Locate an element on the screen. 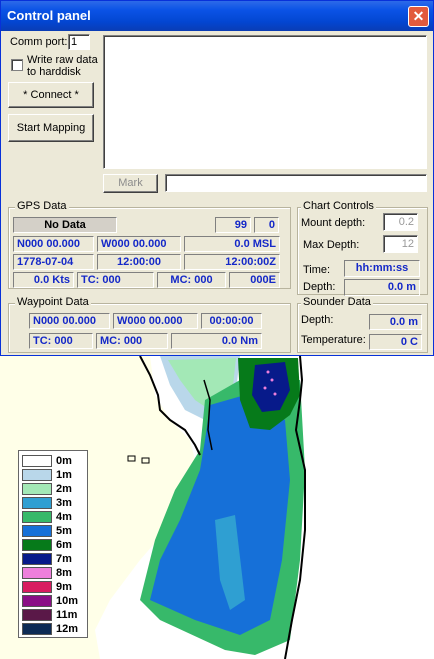 Image resolution: width=434 pixels, height=659 pixels. mark-note-input is located at coordinates (296, 183).